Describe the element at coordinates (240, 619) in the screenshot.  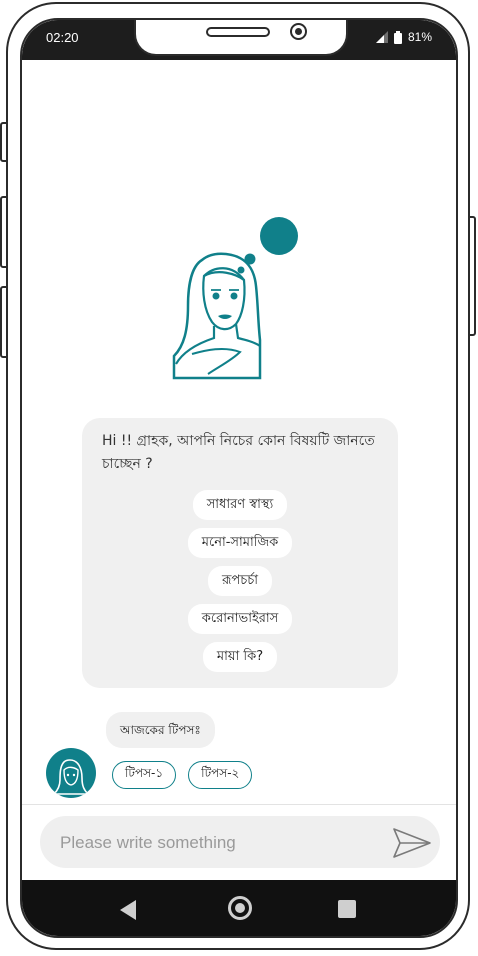
I see `option-coronavirus-button: করোনাভাইরাস` at that location.